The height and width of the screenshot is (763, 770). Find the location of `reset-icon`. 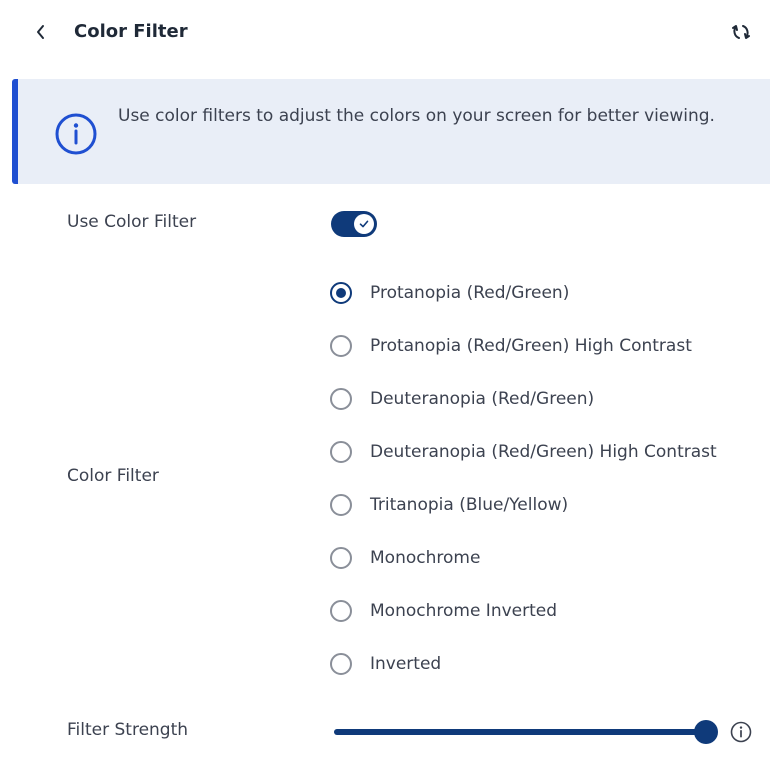

reset-icon is located at coordinates (741, 32).